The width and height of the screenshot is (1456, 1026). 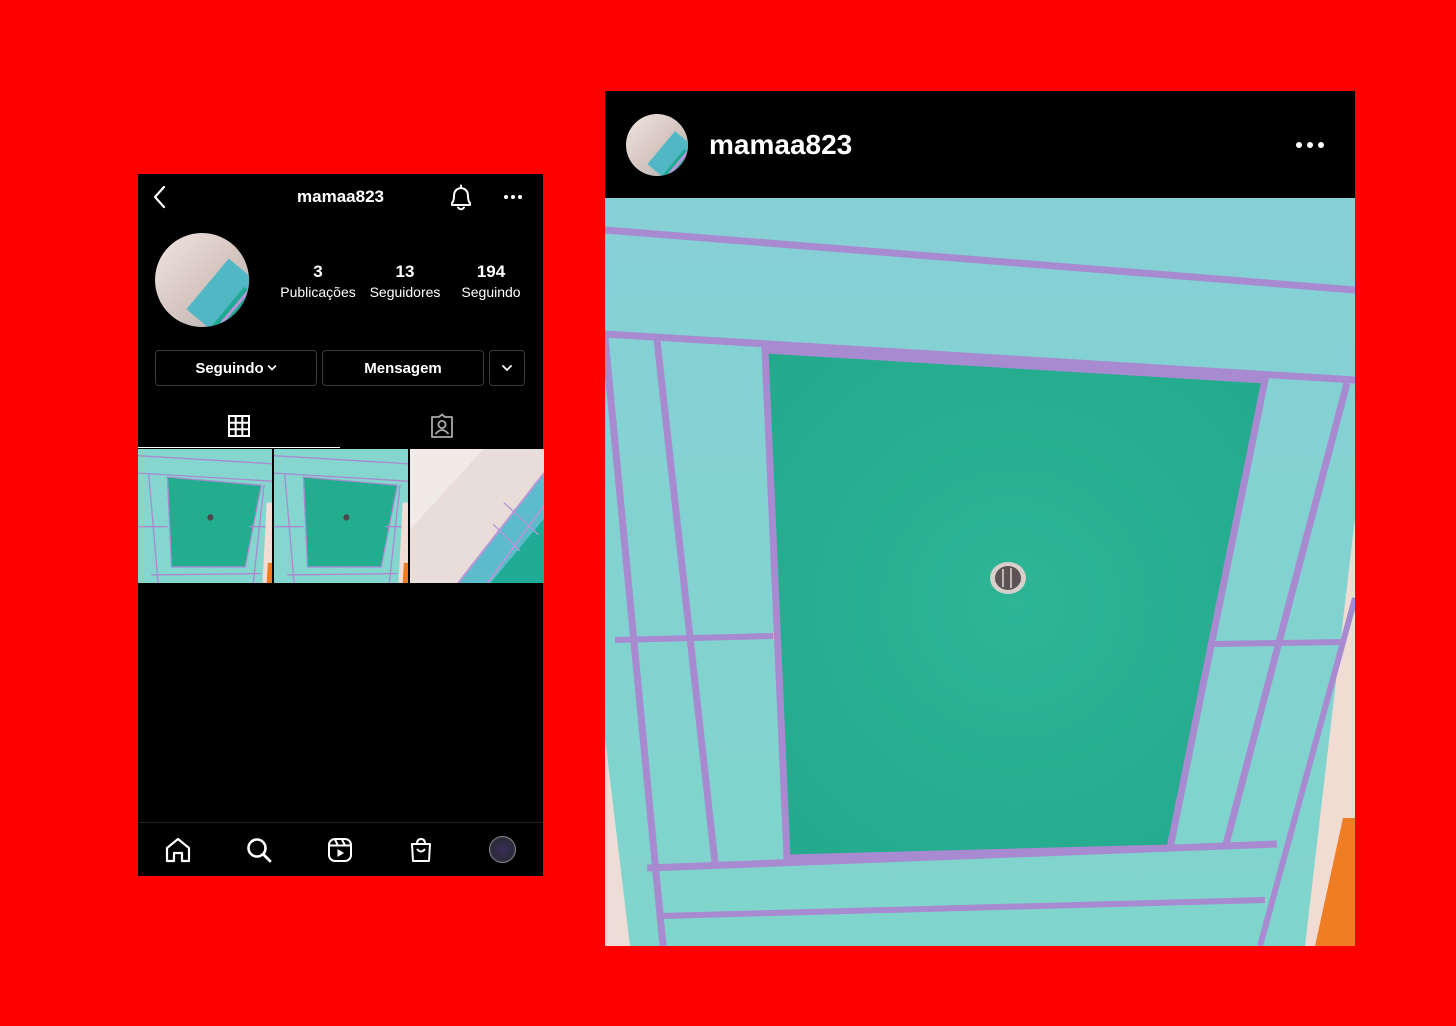 I want to click on post-header: mamaa823, so click(x=980, y=144).